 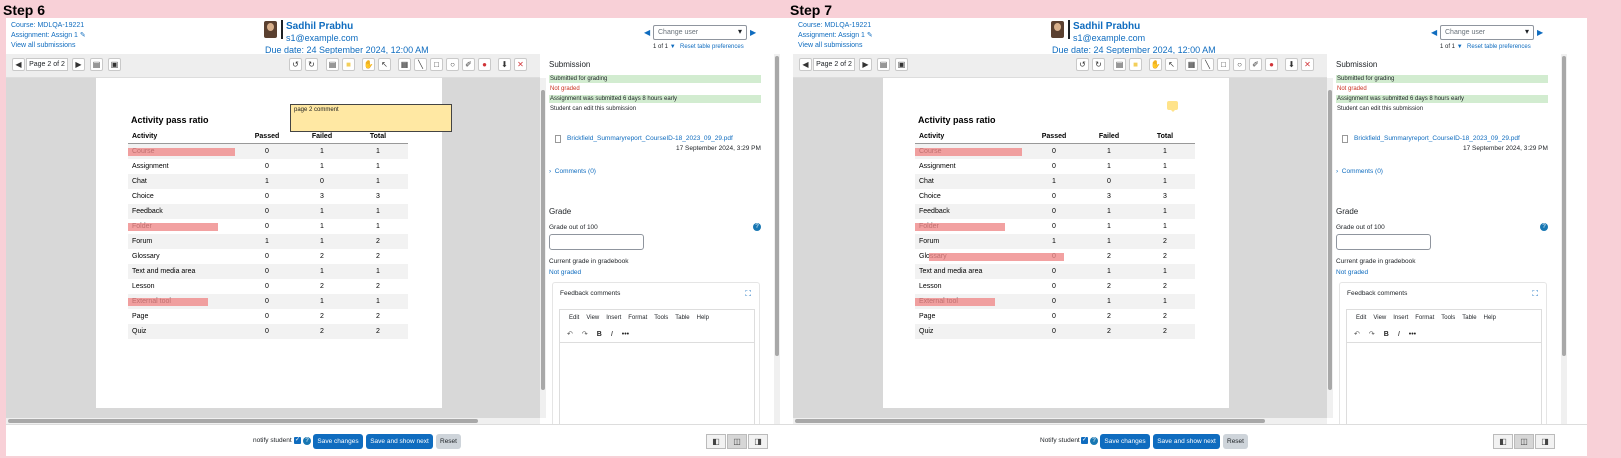 I want to click on user-name-link: Sadhil Prabhu, so click(x=1106, y=26).